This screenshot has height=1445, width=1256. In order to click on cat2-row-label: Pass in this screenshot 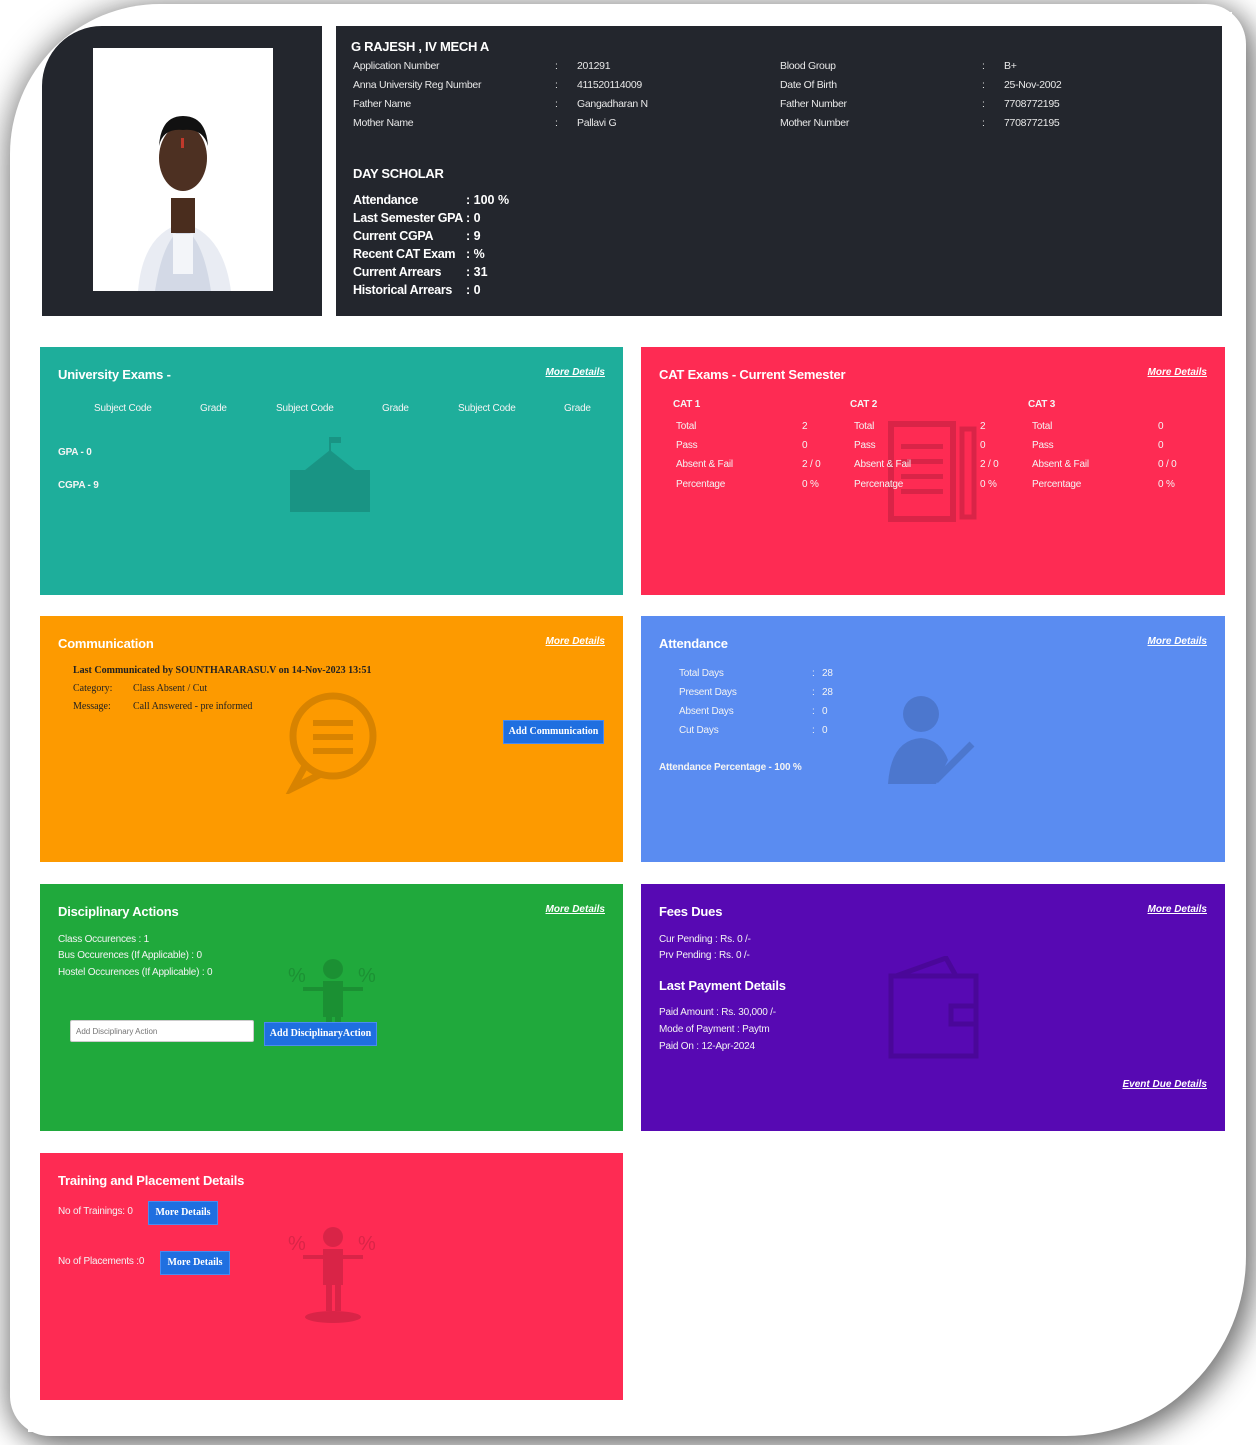, I will do `click(865, 445)`.